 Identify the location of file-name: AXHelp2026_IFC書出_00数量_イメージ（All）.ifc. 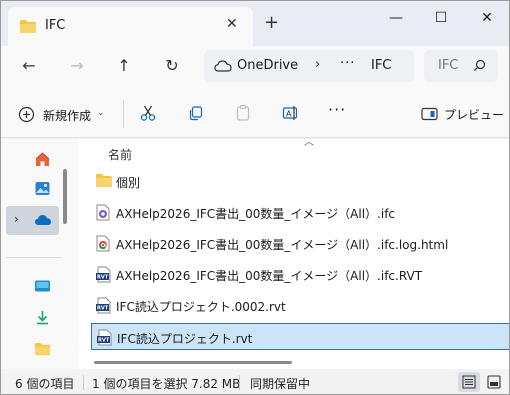
(256, 214).